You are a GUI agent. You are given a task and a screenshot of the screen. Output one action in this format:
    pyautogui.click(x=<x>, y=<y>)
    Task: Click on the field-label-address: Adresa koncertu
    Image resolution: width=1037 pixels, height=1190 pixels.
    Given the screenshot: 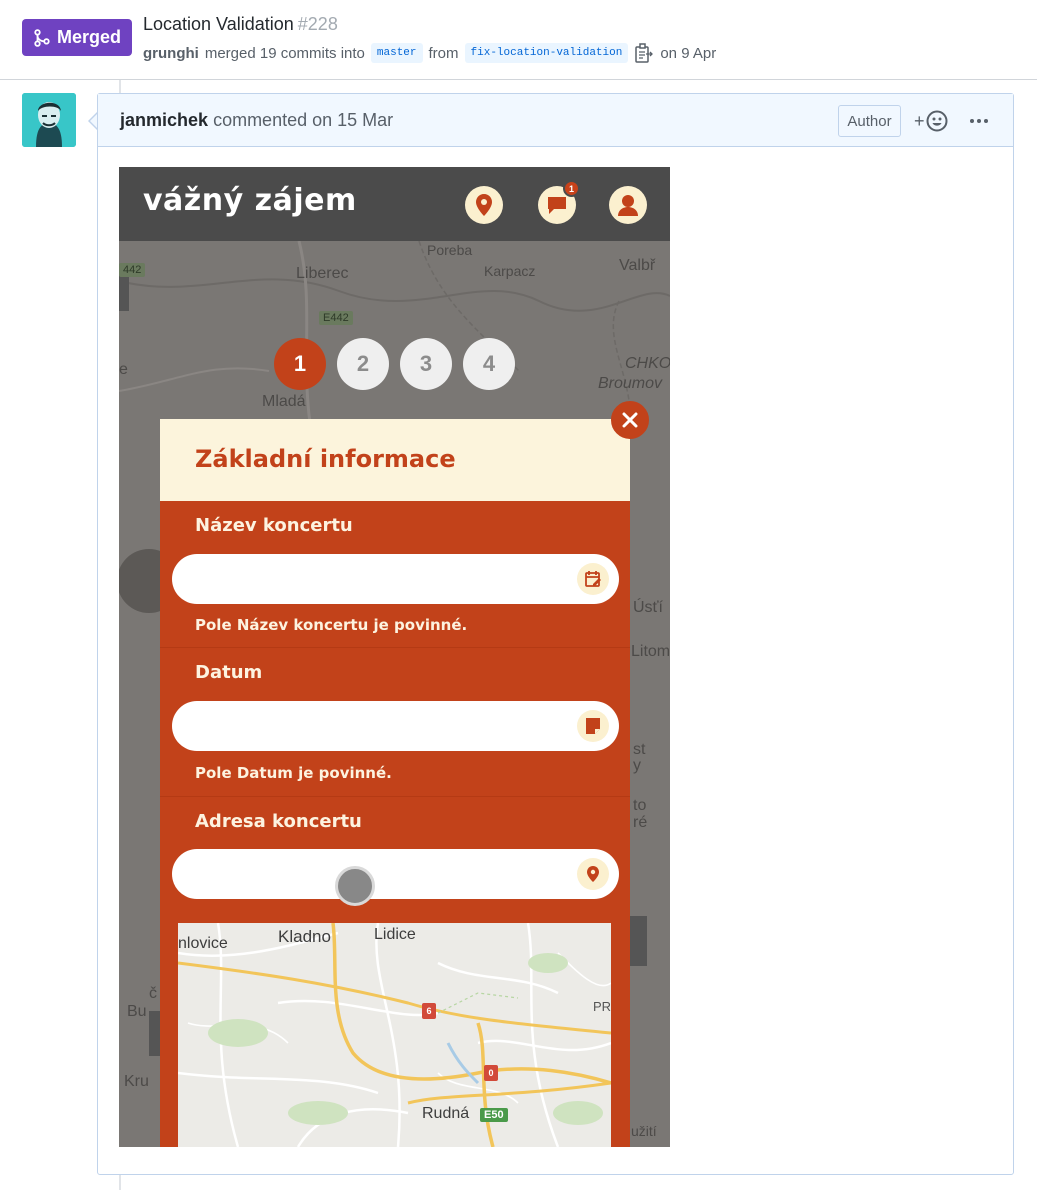 What is the action you would take?
    pyautogui.click(x=278, y=821)
    